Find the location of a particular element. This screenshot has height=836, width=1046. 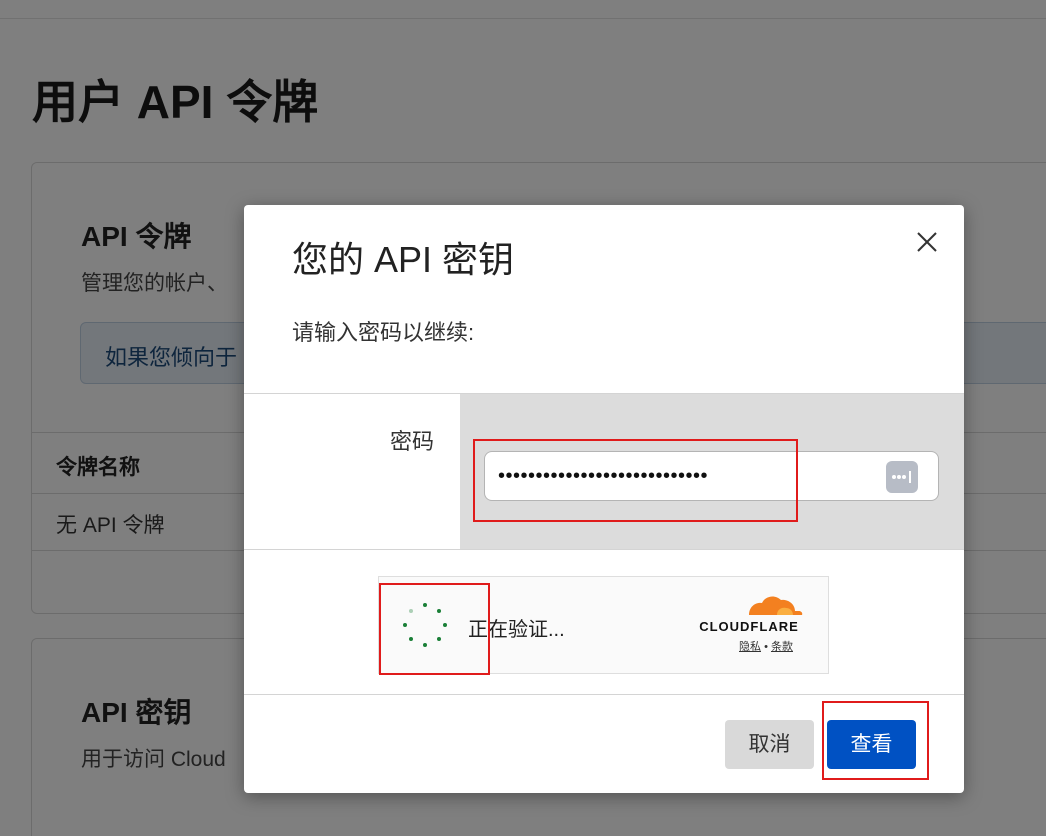

highlight-captcha-spinner is located at coordinates (434, 629).